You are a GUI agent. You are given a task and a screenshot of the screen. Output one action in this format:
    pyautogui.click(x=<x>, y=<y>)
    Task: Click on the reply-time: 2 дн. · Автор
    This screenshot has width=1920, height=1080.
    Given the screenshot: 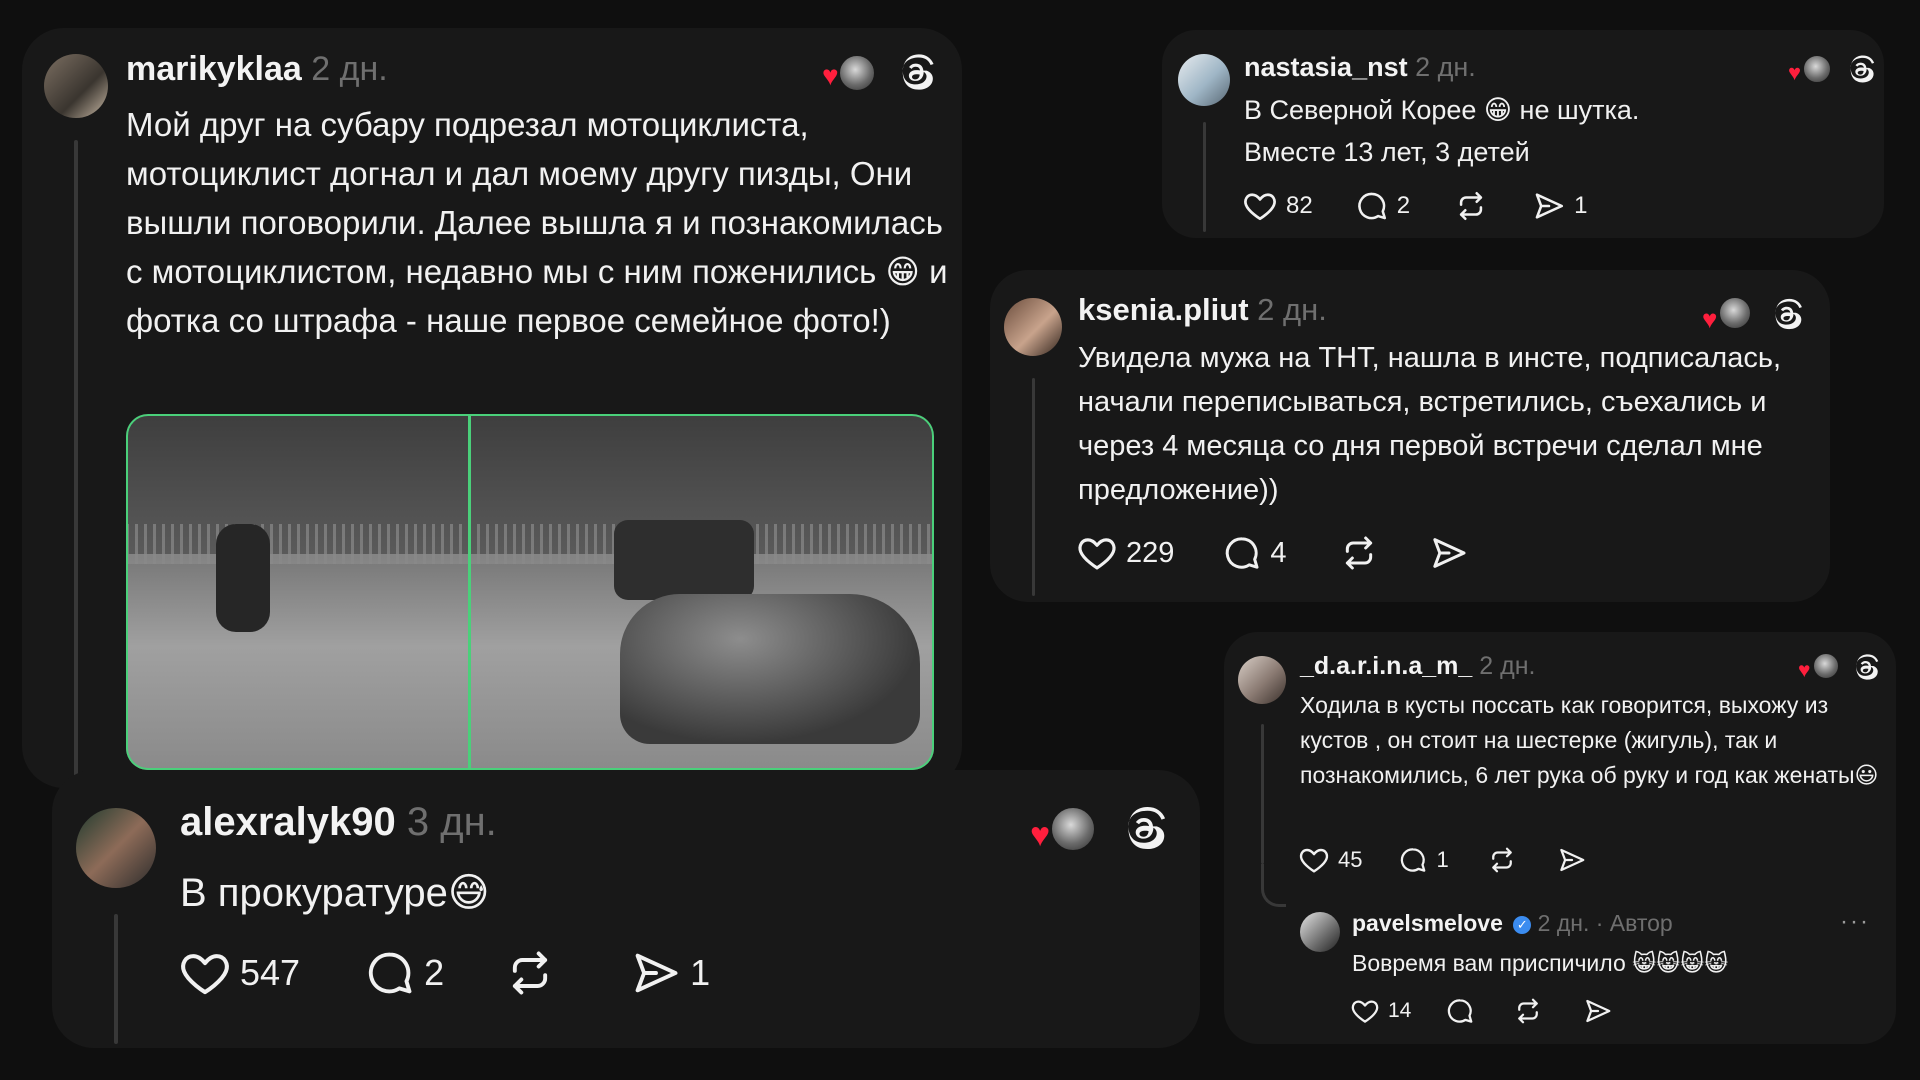 What is the action you would take?
    pyautogui.click(x=1605, y=923)
    